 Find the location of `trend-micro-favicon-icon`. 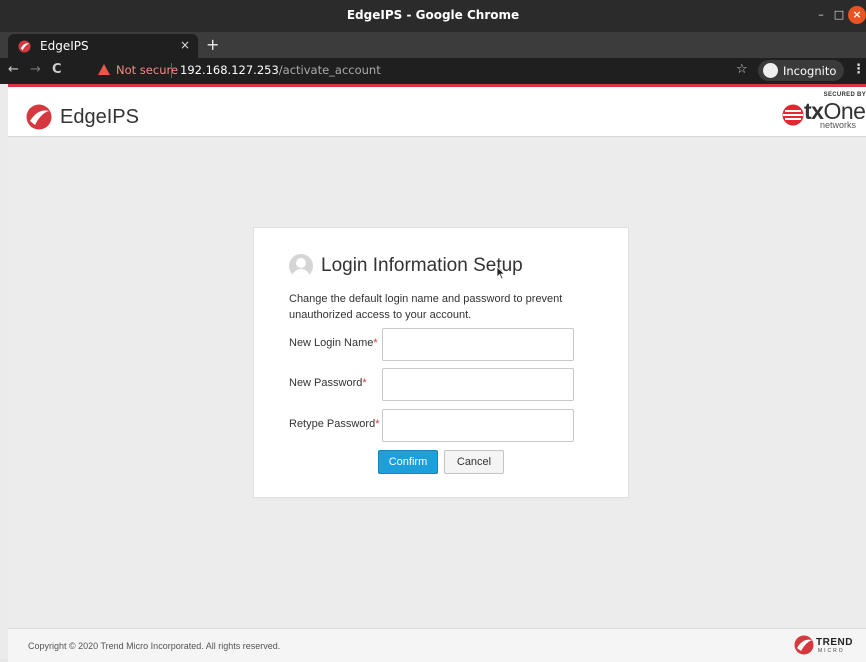

trend-micro-favicon-icon is located at coordinates (24, 46).